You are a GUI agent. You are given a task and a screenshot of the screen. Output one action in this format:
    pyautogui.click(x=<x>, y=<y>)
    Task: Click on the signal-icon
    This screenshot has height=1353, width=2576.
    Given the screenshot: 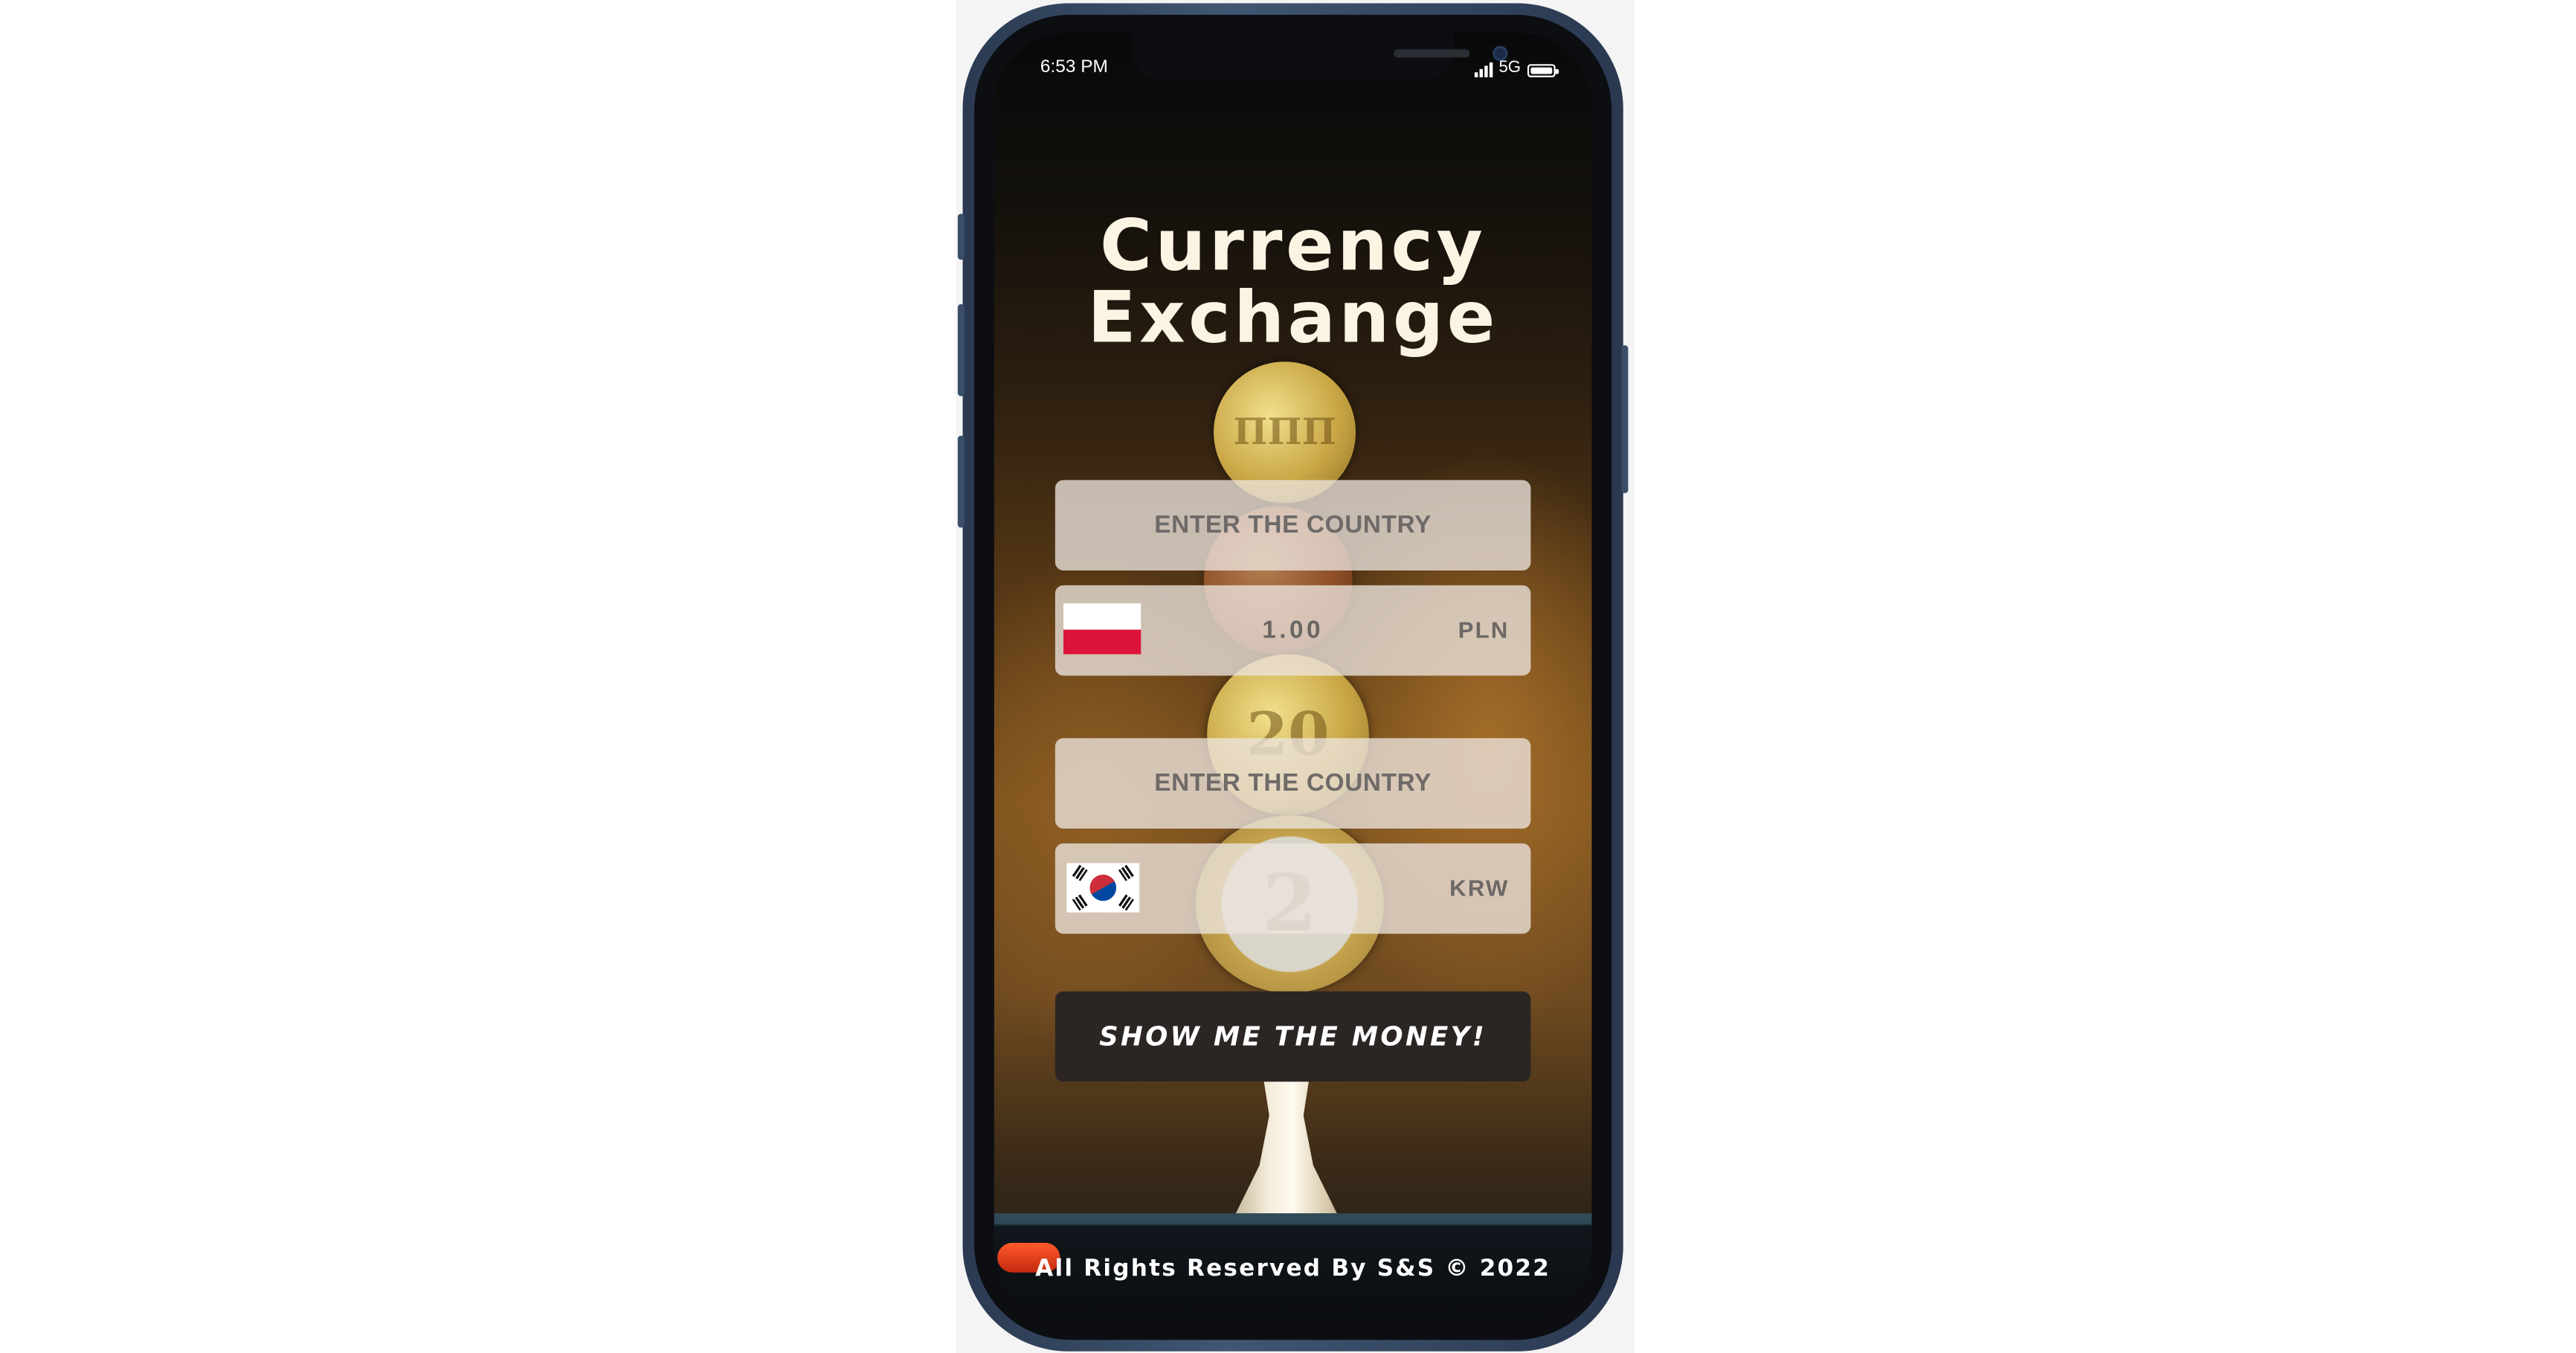 What is the action you would take?
    pyautogui.click(x=1483, y=69)
    